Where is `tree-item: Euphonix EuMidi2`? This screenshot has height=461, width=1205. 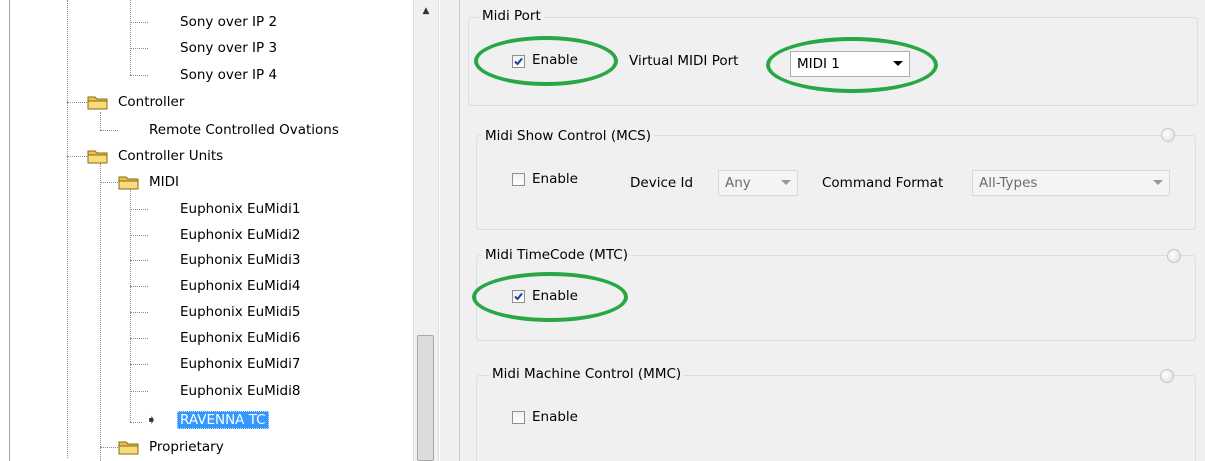 tree-item: Euphonix EuMidi2 is located at coordinates (240, 235).